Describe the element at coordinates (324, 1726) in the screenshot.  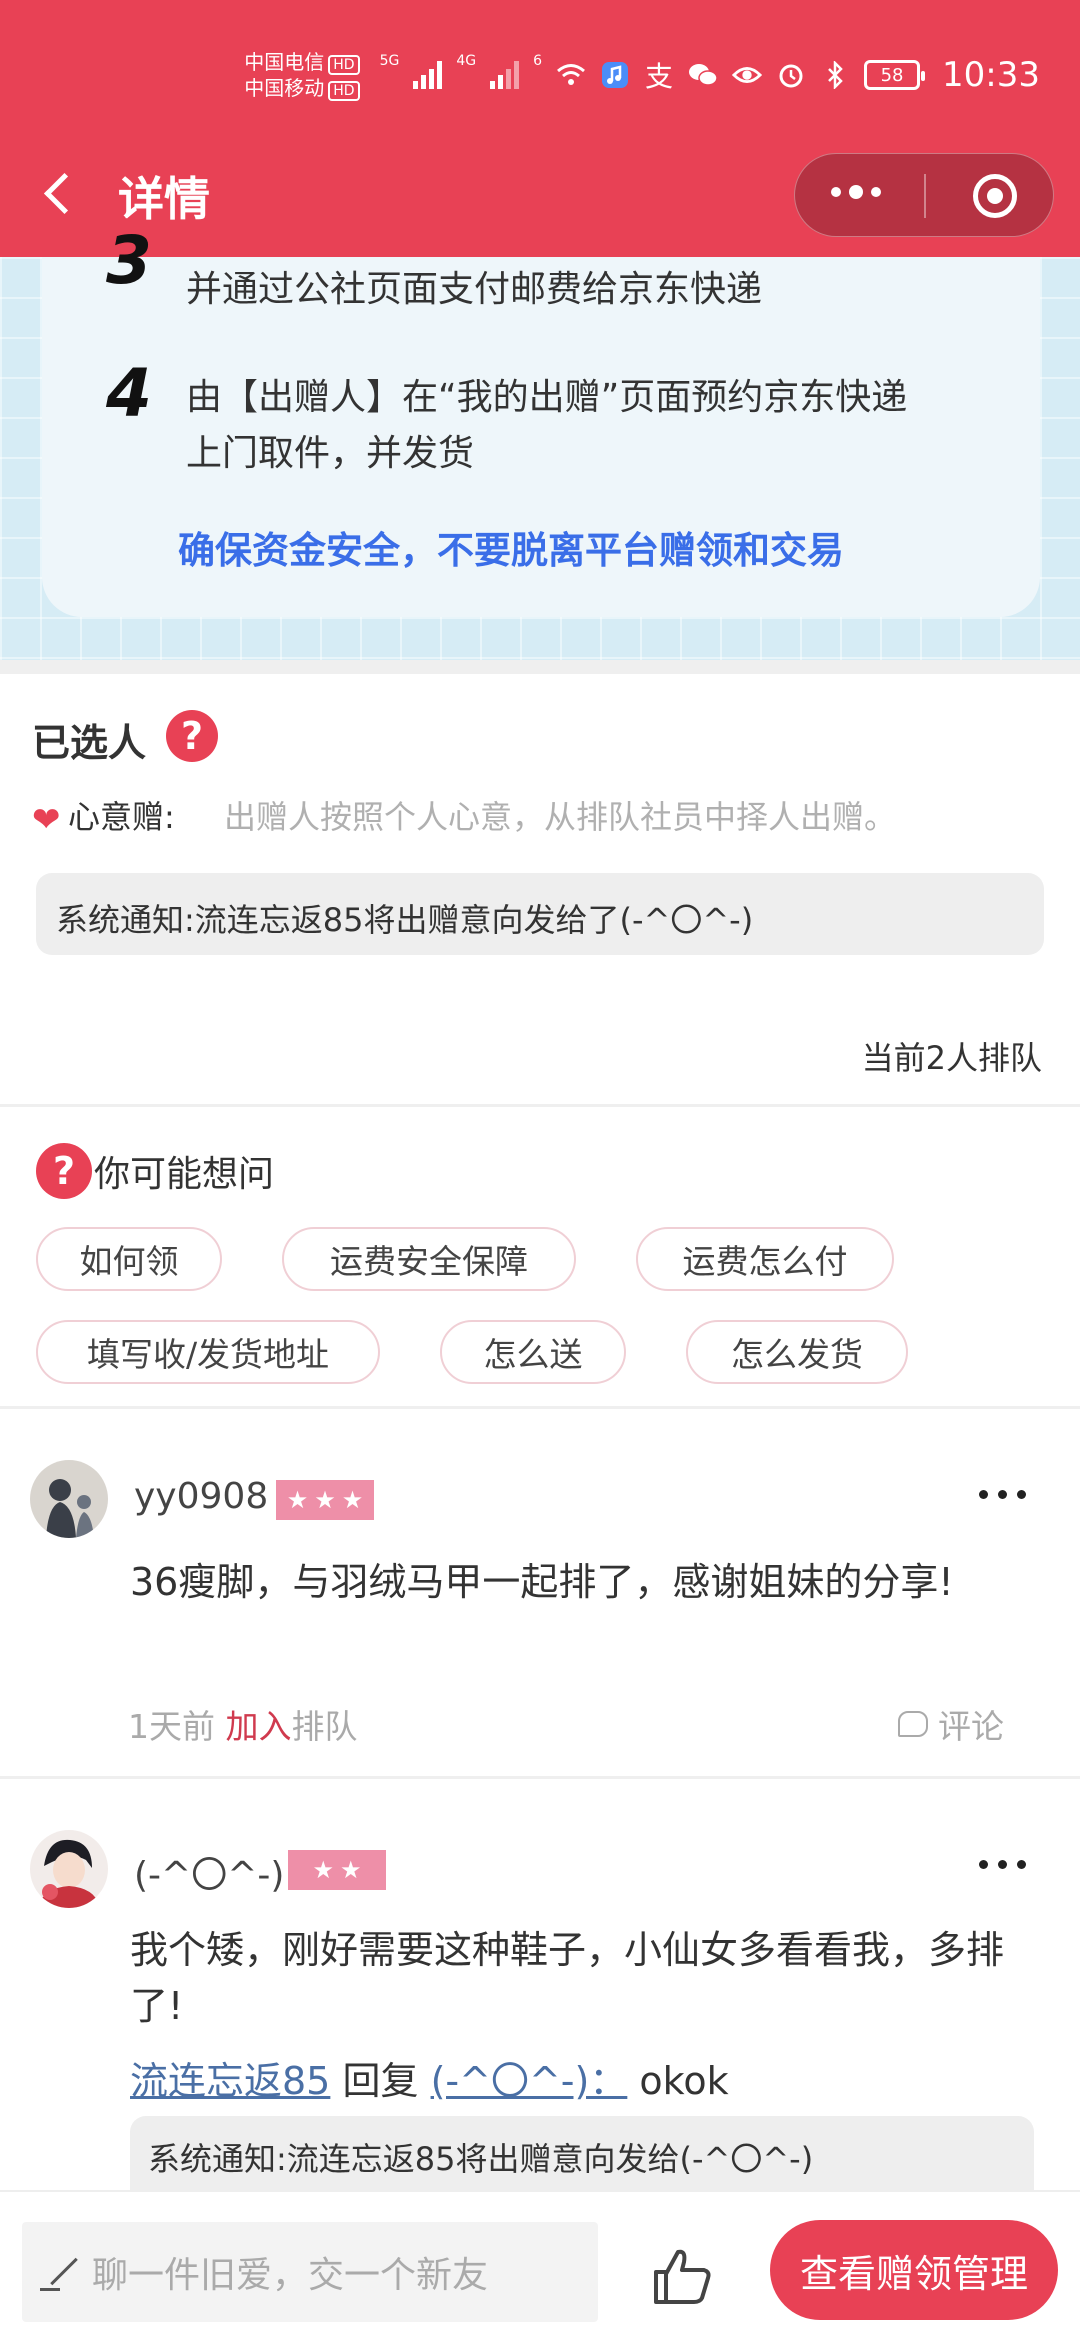
I see `queue-word: 排队` at that location.